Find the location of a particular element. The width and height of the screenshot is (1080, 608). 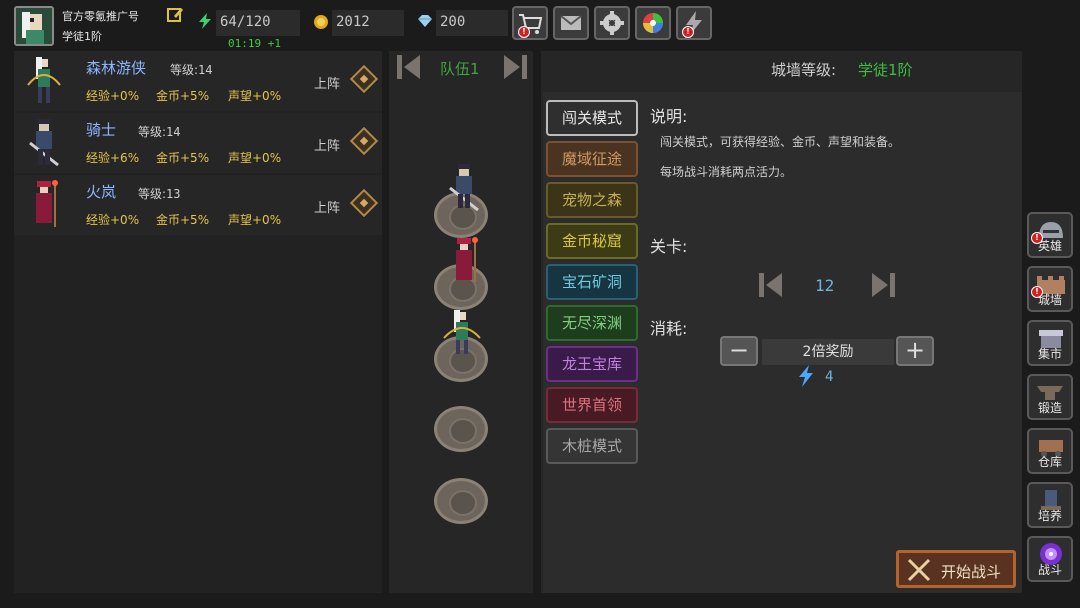

player-avatar is located at coordinates (34, 26).